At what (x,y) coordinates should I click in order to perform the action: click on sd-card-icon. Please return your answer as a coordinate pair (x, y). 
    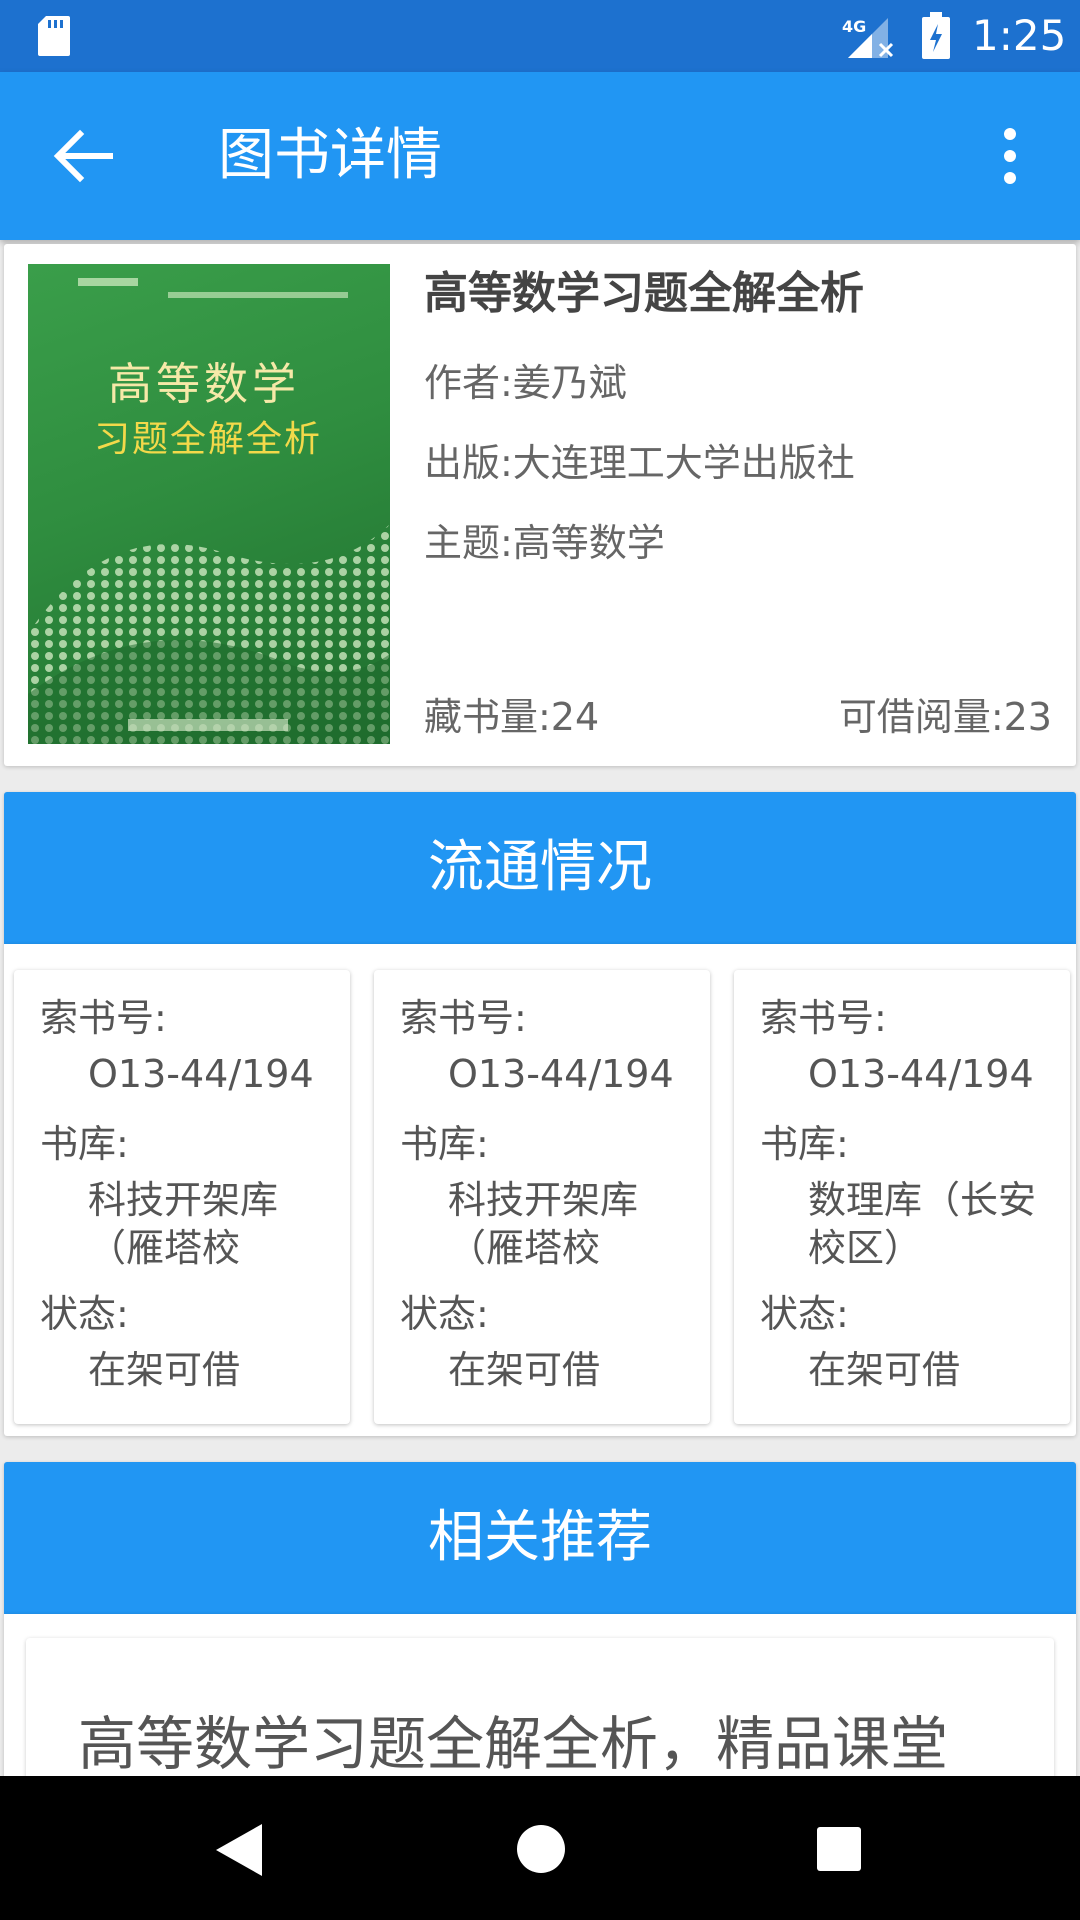
    Looking at the image, I should click on (54, 36).